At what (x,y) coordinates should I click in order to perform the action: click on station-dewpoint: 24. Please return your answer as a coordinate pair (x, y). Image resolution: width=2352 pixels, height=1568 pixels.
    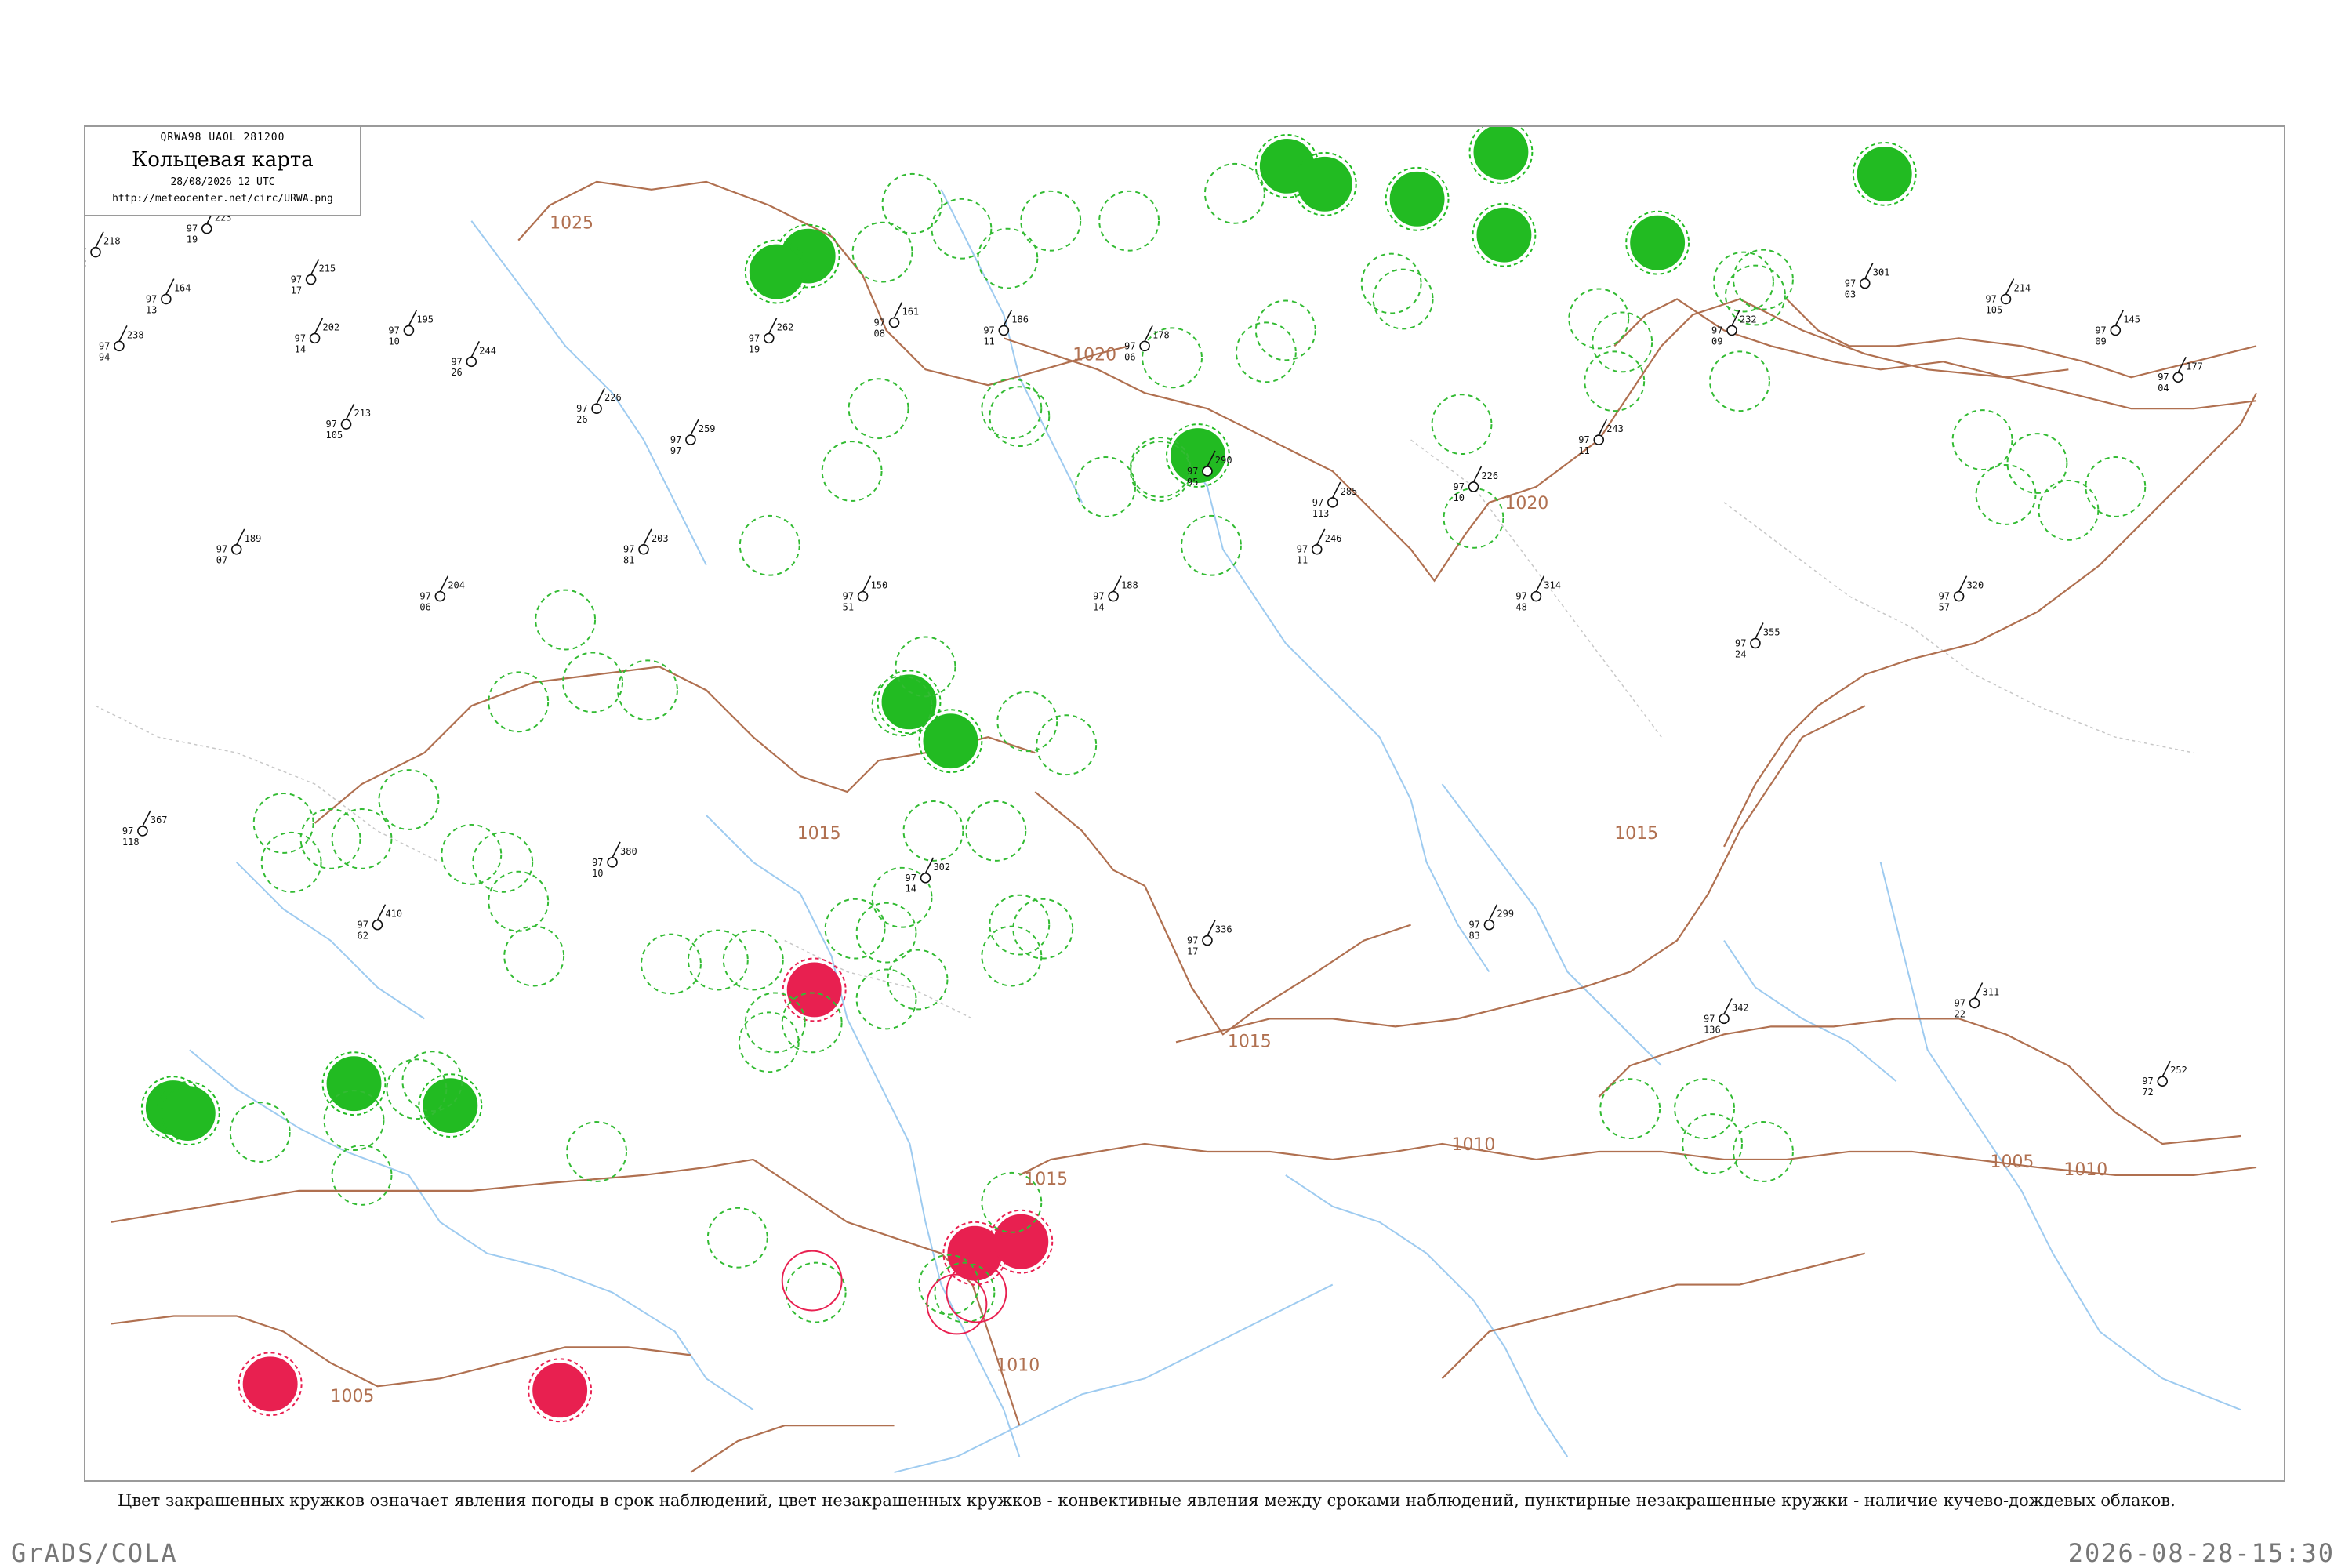
    Looking at the image, I should click on (1740, 653).